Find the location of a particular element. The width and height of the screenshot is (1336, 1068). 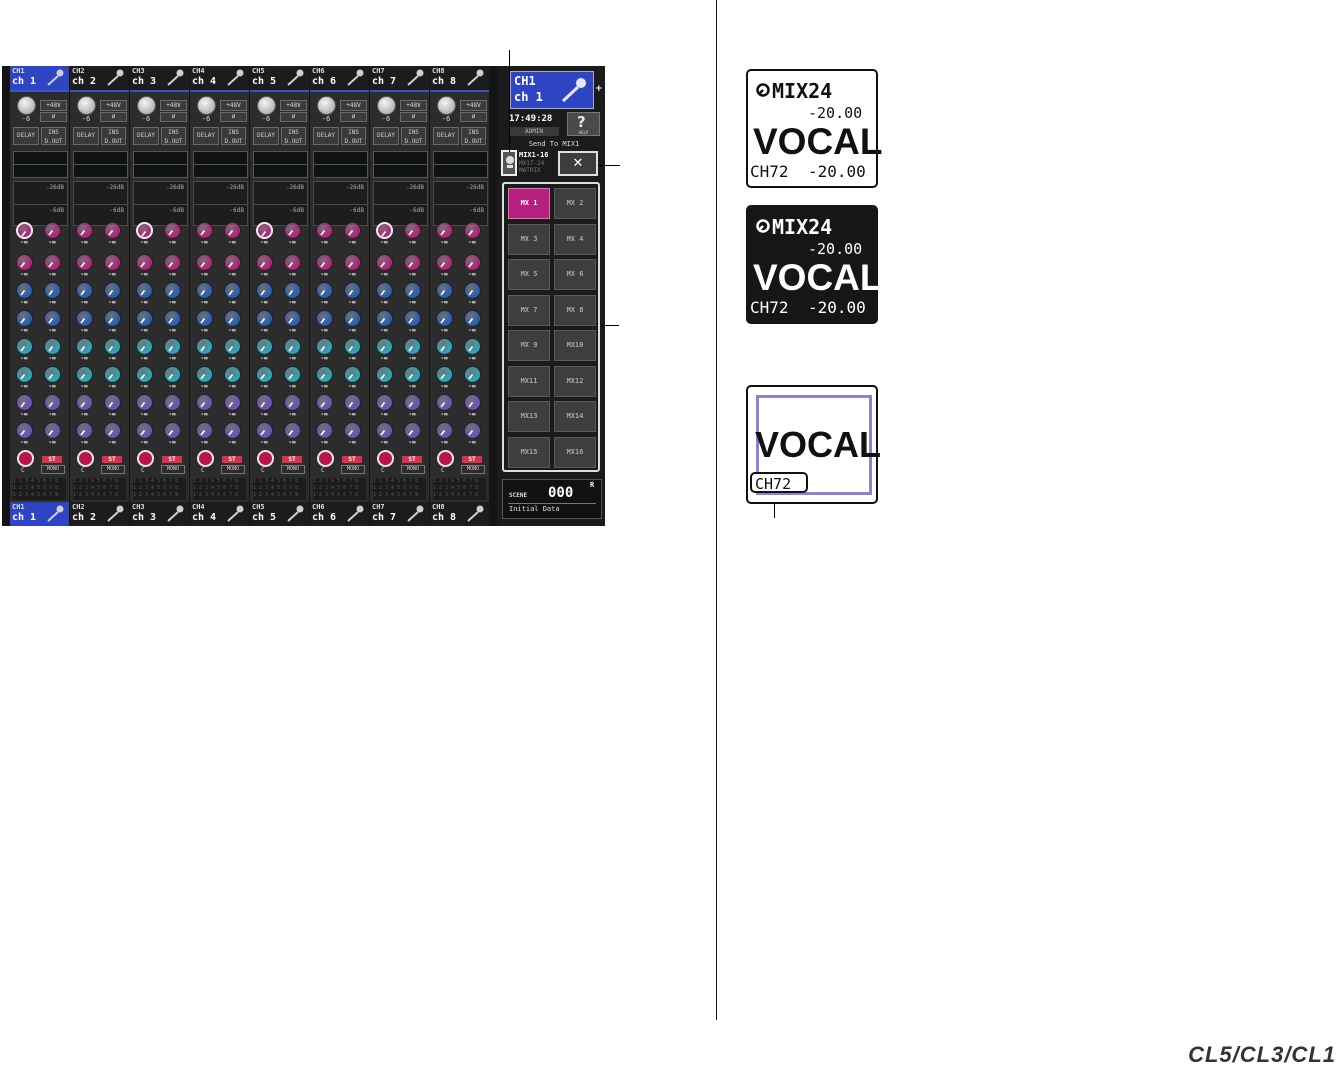

channel-footer: CH3 ch 3 is located at coordinates (159, 514).